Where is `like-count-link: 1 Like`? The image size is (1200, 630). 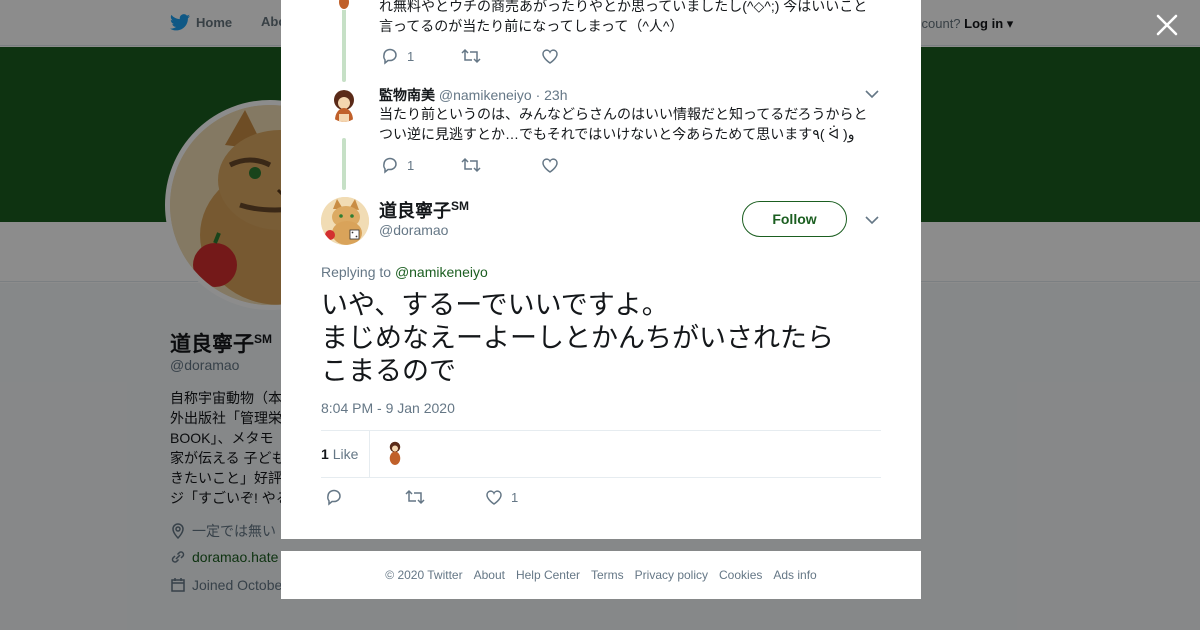
like-count-link: 1 Like is located at coordinates (339, 454).